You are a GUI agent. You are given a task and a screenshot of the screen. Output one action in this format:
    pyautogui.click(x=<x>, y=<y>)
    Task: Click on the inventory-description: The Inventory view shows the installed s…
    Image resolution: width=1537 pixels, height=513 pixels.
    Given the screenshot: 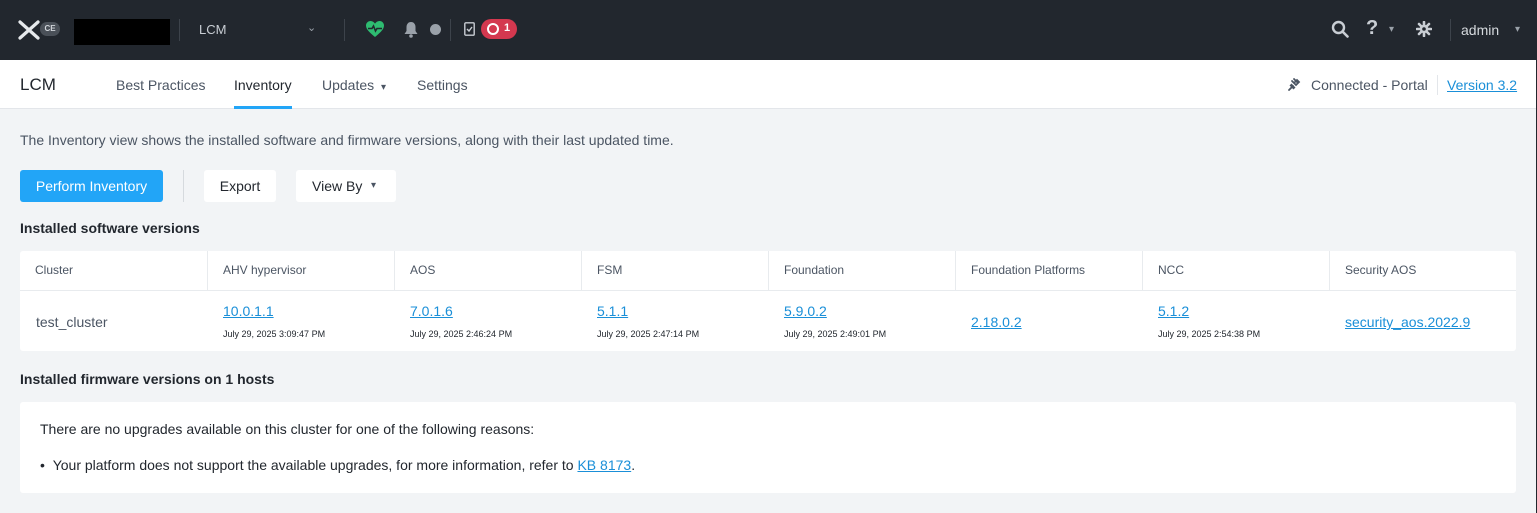 What is the action you would take?
    pyautogui.click(x=347, y=140)
    